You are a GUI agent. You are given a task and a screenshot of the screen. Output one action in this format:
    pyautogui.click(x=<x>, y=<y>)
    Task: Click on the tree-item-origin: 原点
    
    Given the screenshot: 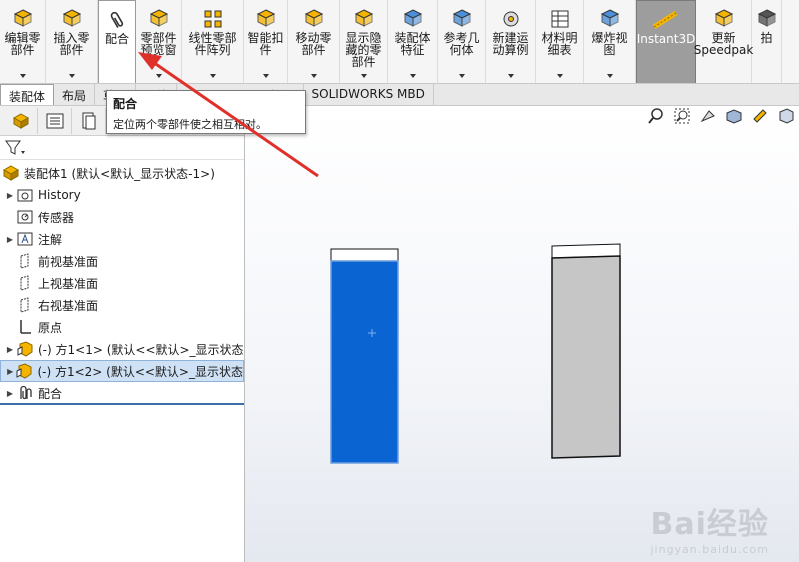 What is the action you would take?
    pyautogui.click(x=122, y=327)
    